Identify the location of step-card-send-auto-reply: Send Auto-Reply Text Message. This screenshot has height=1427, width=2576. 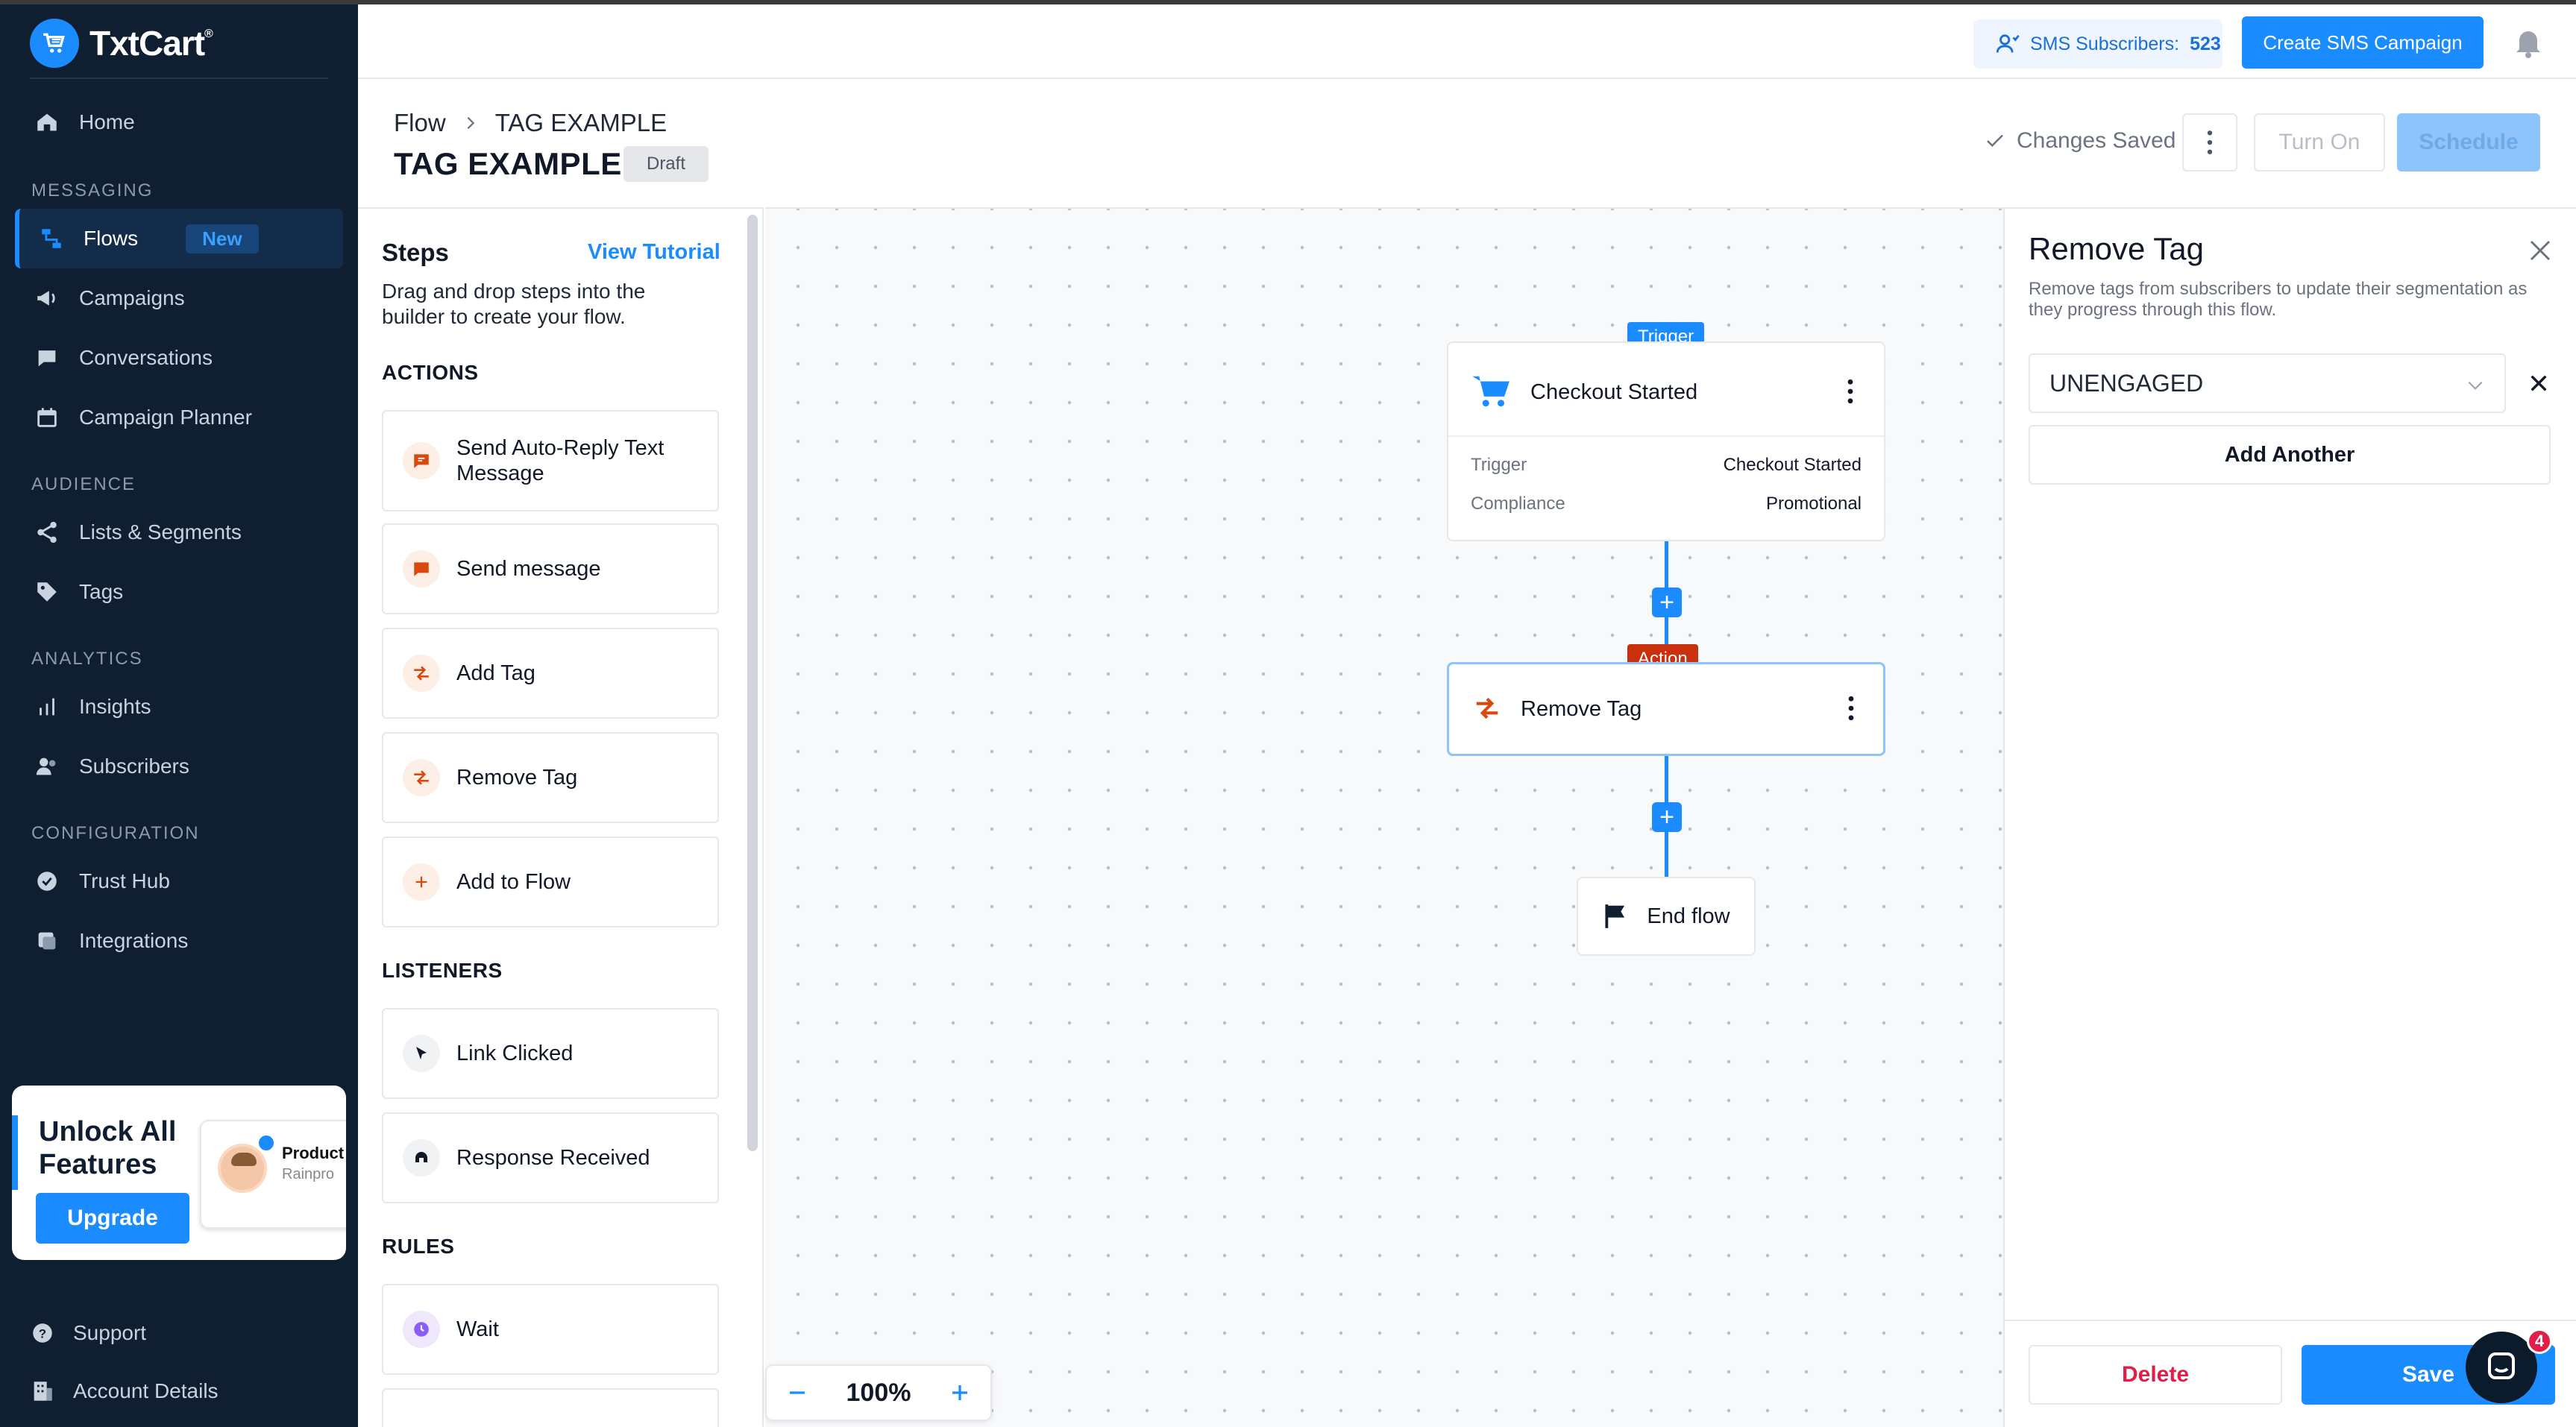
(550, 461).